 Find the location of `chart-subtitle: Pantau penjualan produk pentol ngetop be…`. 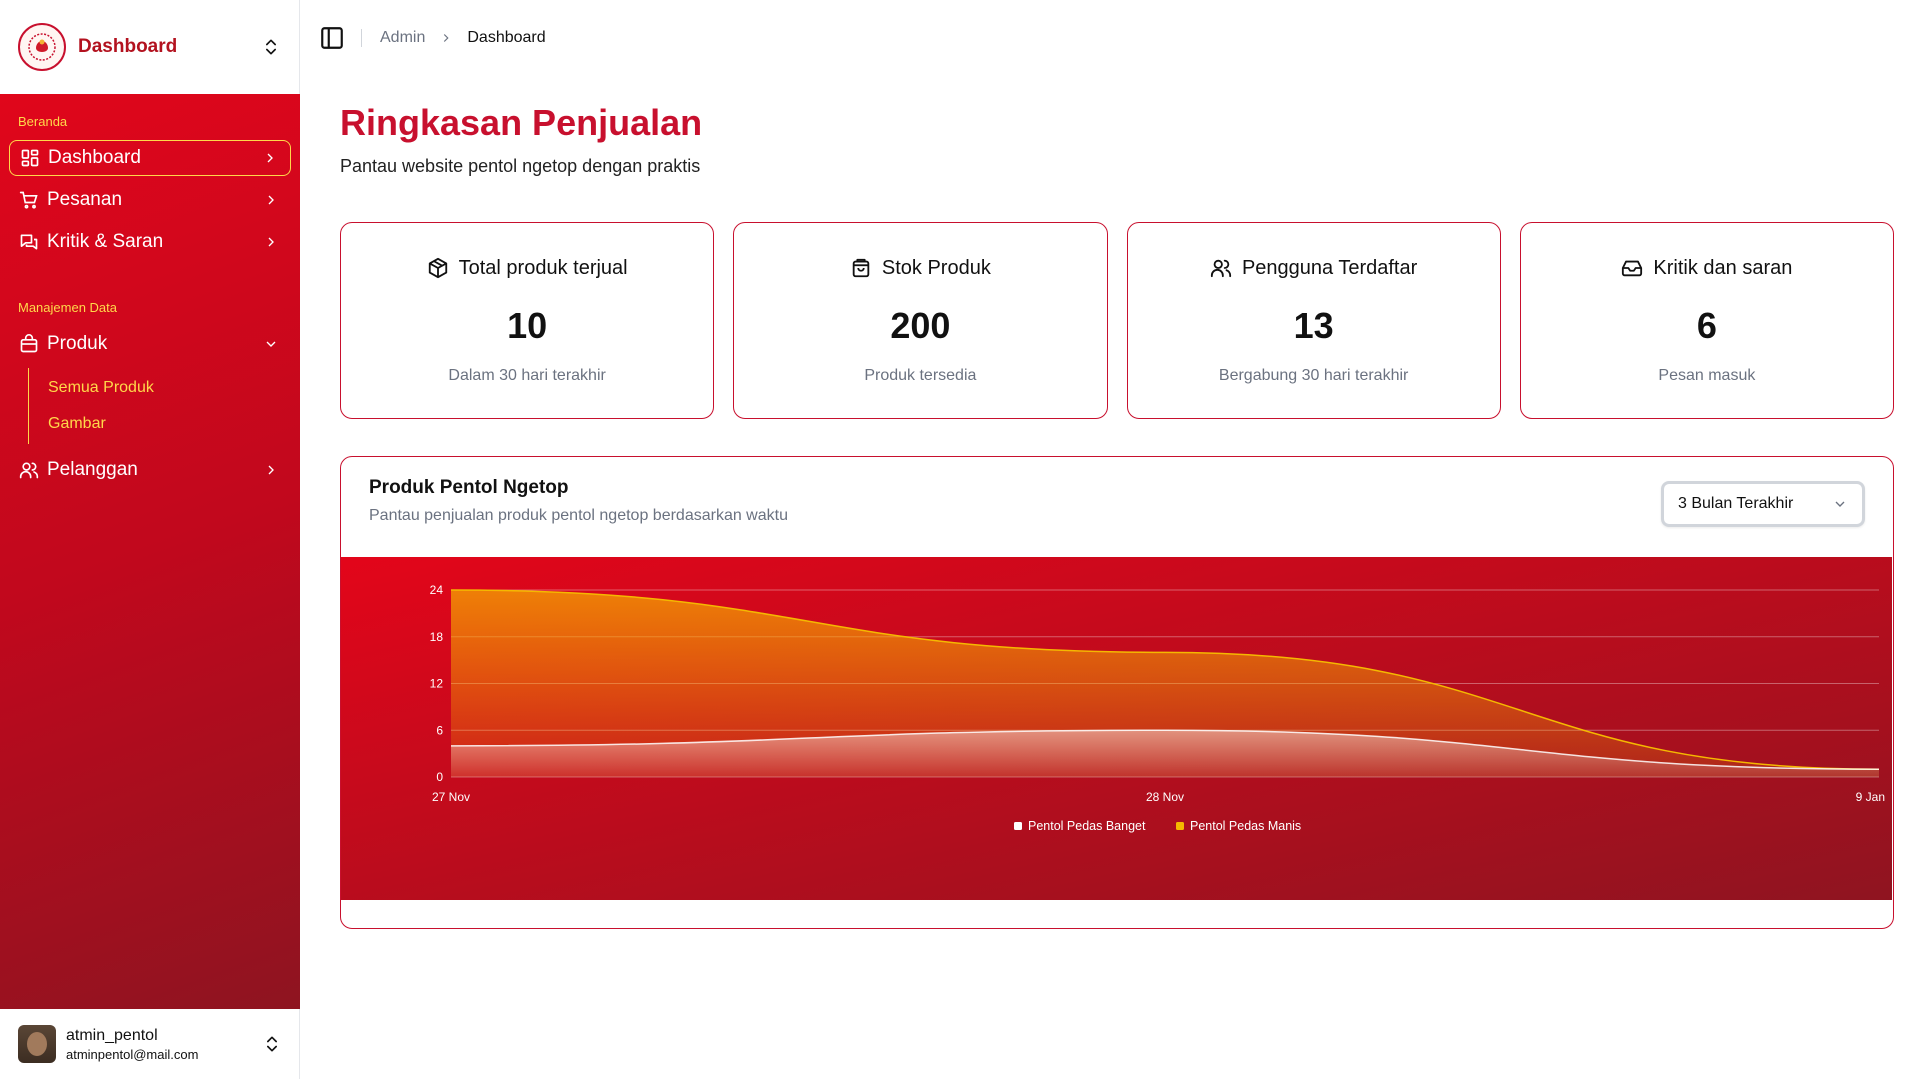

chart-subtitle: Pantau penjualan produk pentol ngetop be… is located at coordinates (578, 515).